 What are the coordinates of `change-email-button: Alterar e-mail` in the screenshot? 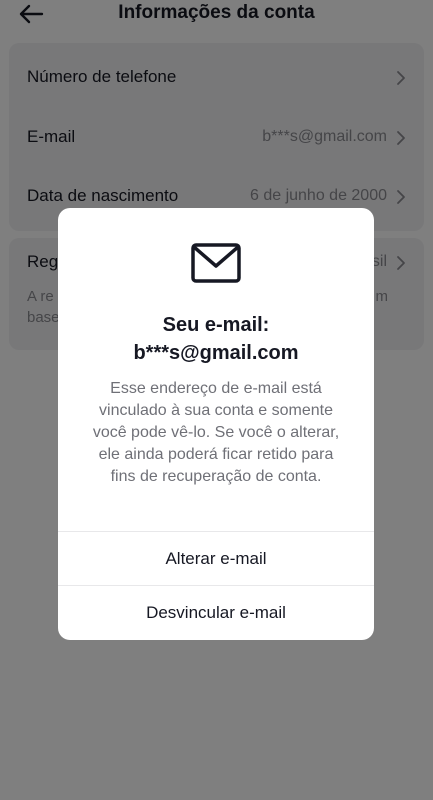 It's located at (216, 558).